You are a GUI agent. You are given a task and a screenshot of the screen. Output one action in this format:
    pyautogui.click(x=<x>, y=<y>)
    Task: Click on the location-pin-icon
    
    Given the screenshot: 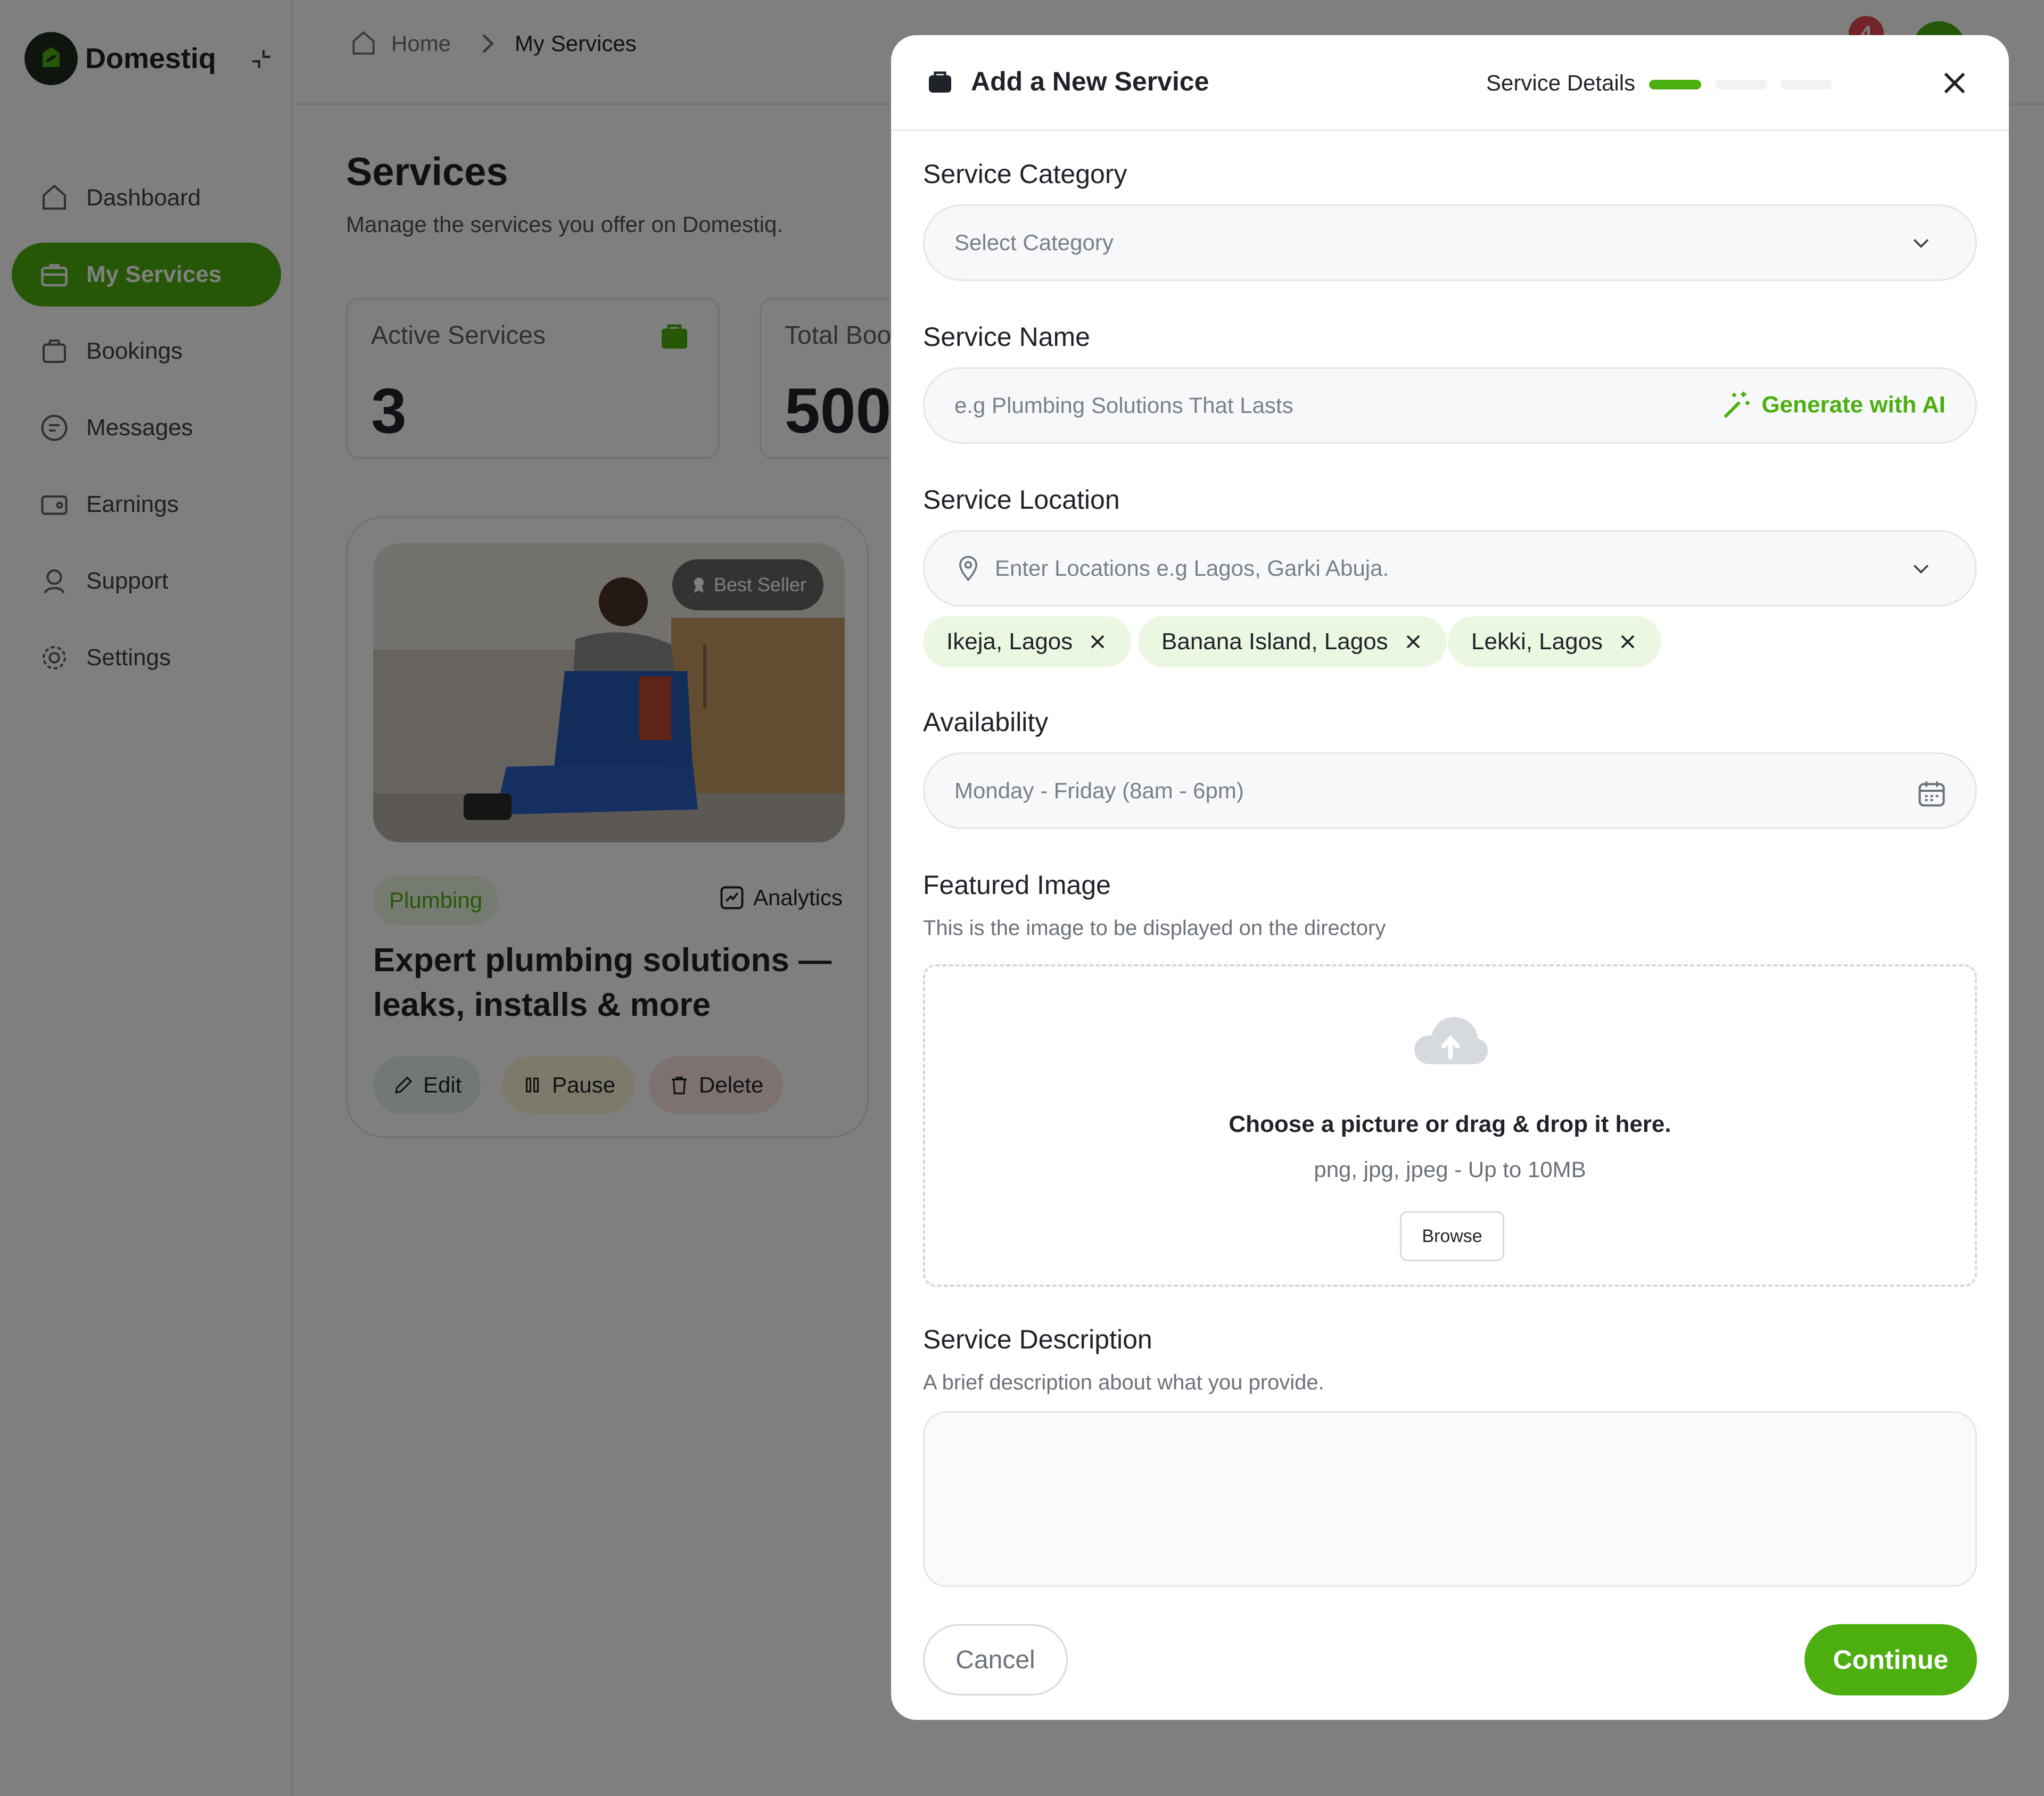 What is the action you would take?
    pyautogui.click(x=968, y=569)
    